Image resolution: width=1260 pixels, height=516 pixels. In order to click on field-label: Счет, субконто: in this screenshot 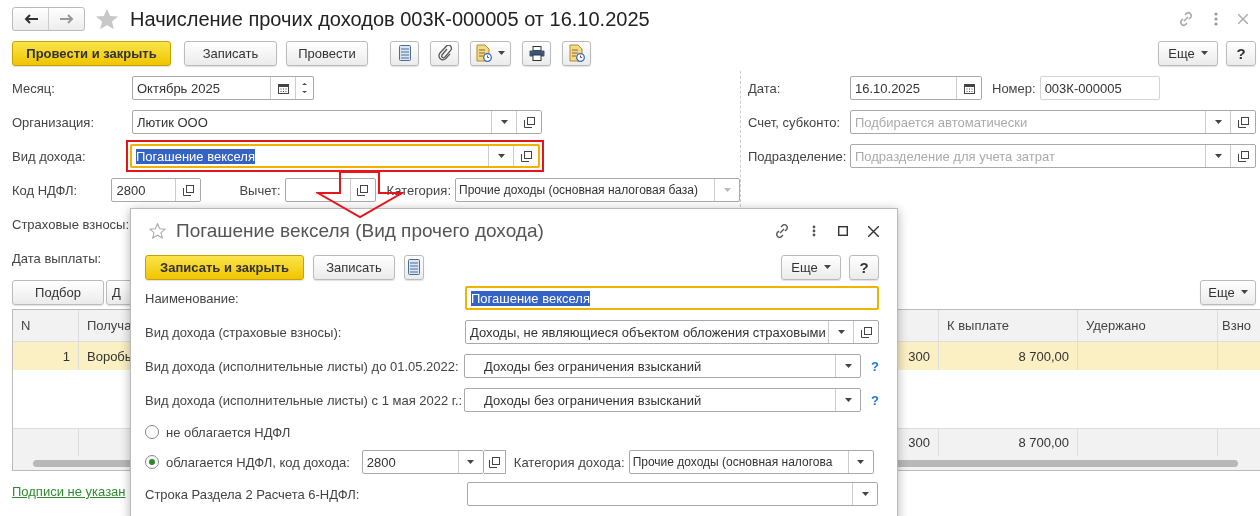, I will do `click(795, 122)`.